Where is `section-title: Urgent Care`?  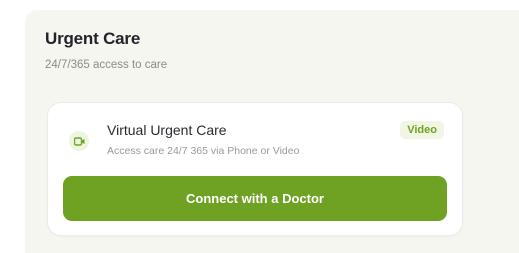 section-title: Urgent Care is located at coordinates (93, 38).